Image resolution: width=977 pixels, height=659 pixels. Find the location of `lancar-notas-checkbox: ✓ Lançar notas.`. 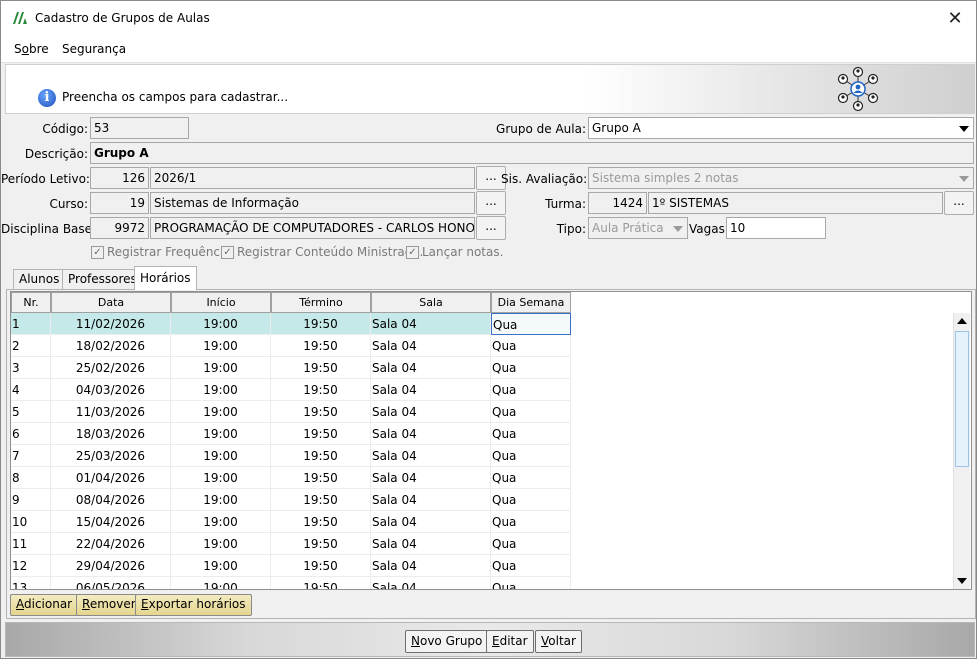

lancar-notas-checkbox: ✓ Lançar notas. is located at coordinates (454, 252).